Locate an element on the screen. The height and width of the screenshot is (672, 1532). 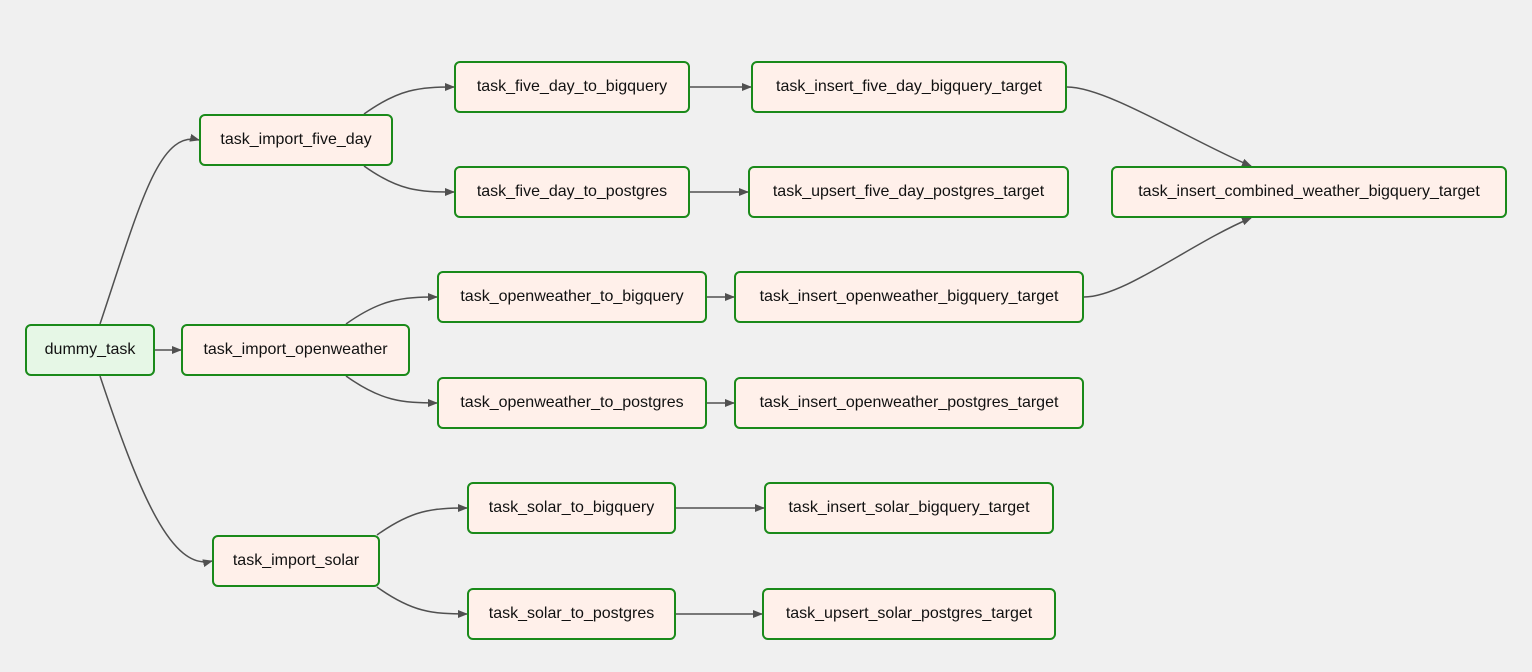
node-task-solar-to-postgres: task_solar_to_postgres is located at coordinates (571, 614).